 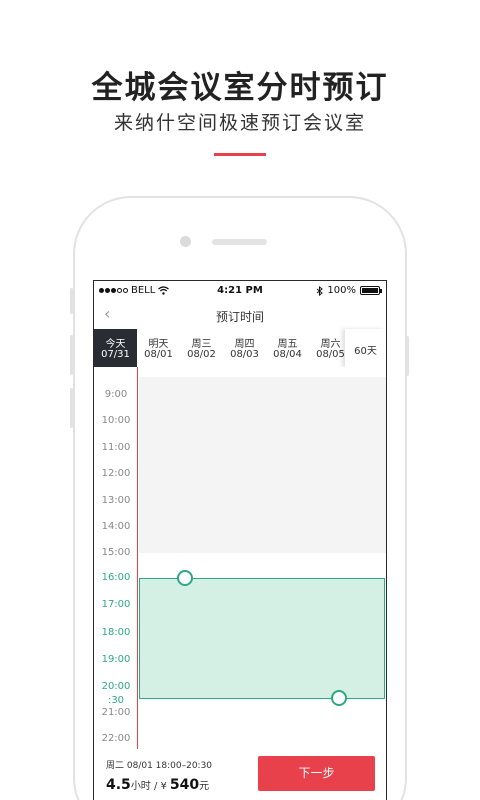 I want to click on booking-price: 540, so click(x=184, y=785).